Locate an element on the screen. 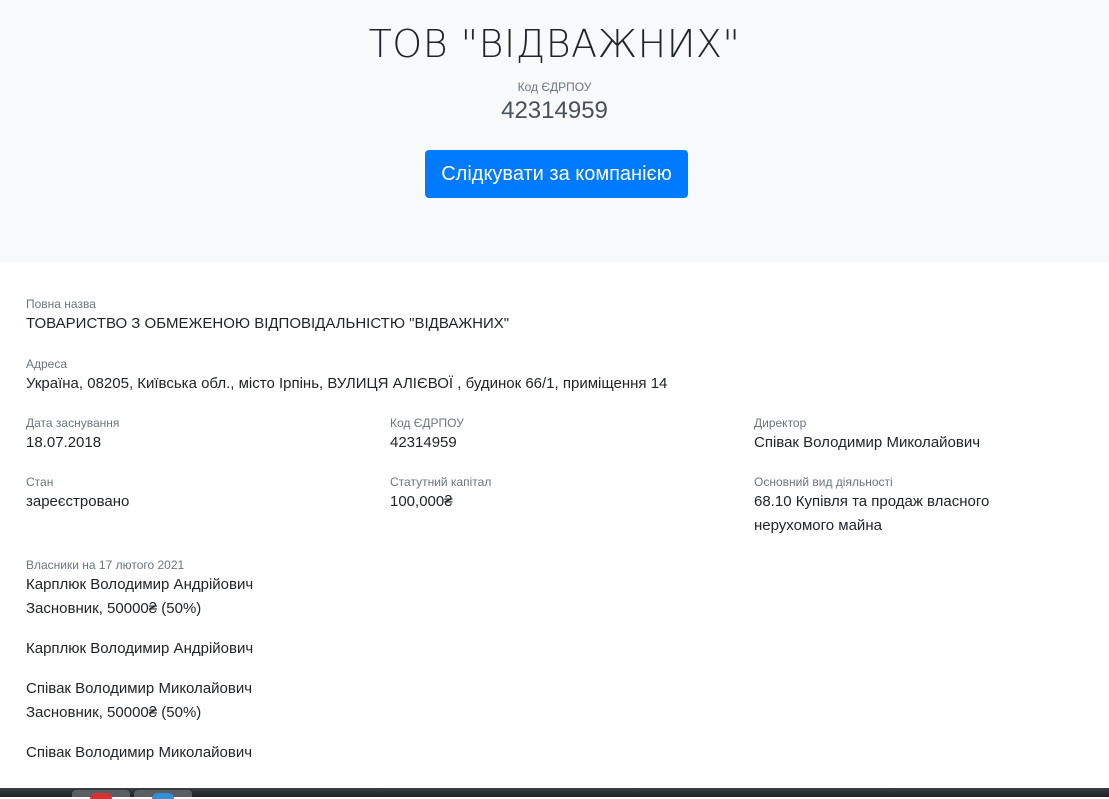 This screenshot has width=1109, height=799. os-taskbar is located at coordinates (554, 793).